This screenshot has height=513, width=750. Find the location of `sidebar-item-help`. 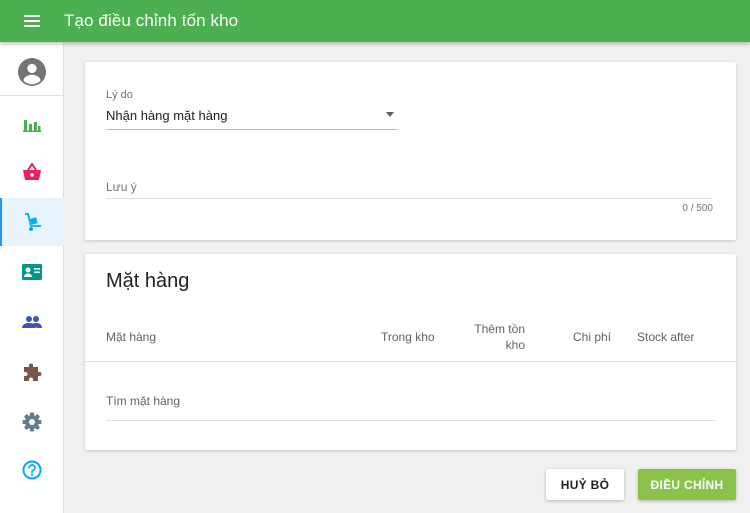

sidebar-item-help is located at coordinates (32, 470).